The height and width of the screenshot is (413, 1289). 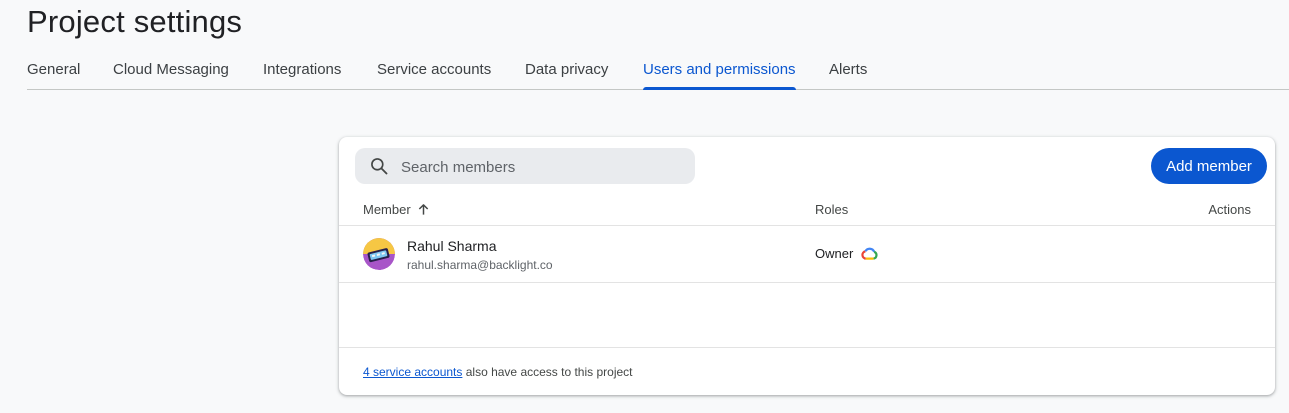 I want to click on search-icon, so click(x=379, y=166).